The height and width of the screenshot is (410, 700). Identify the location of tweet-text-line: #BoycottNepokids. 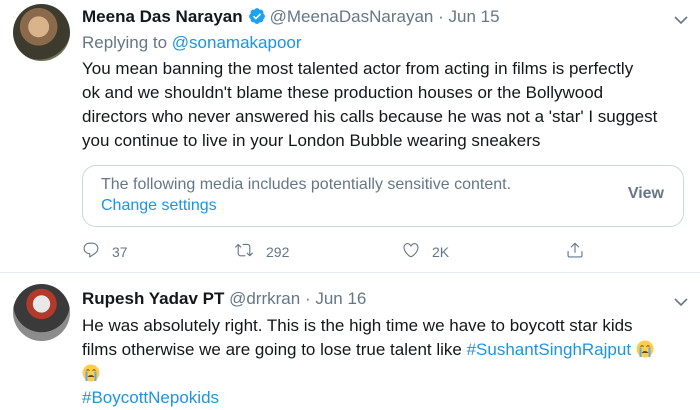
(382, 398).